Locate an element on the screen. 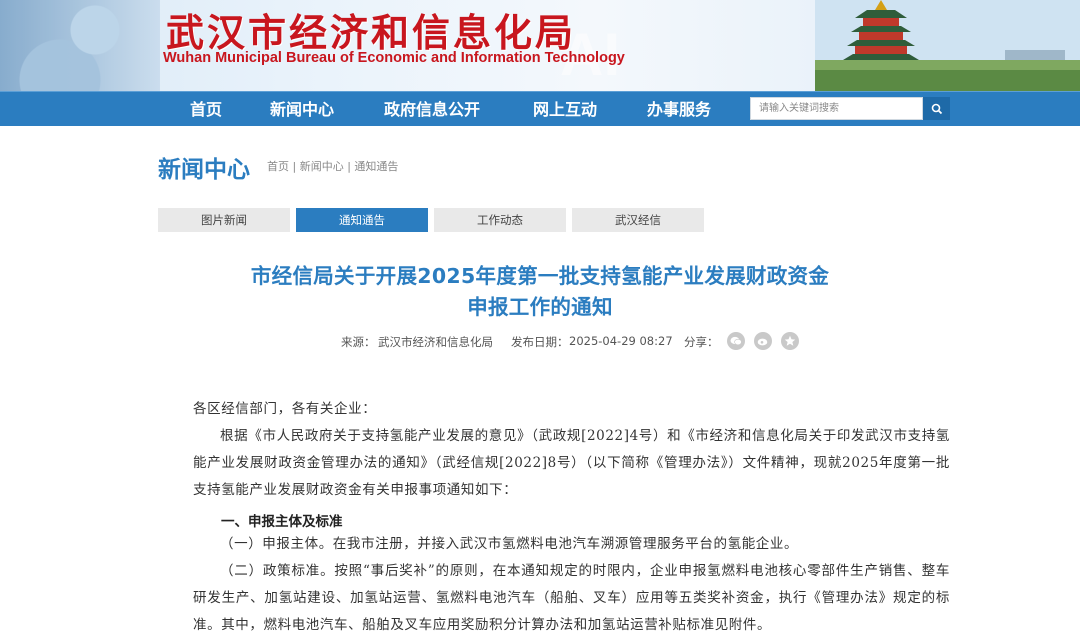  publish-date: 2025-04-29 08:27 is located at coordinates (621, 341).